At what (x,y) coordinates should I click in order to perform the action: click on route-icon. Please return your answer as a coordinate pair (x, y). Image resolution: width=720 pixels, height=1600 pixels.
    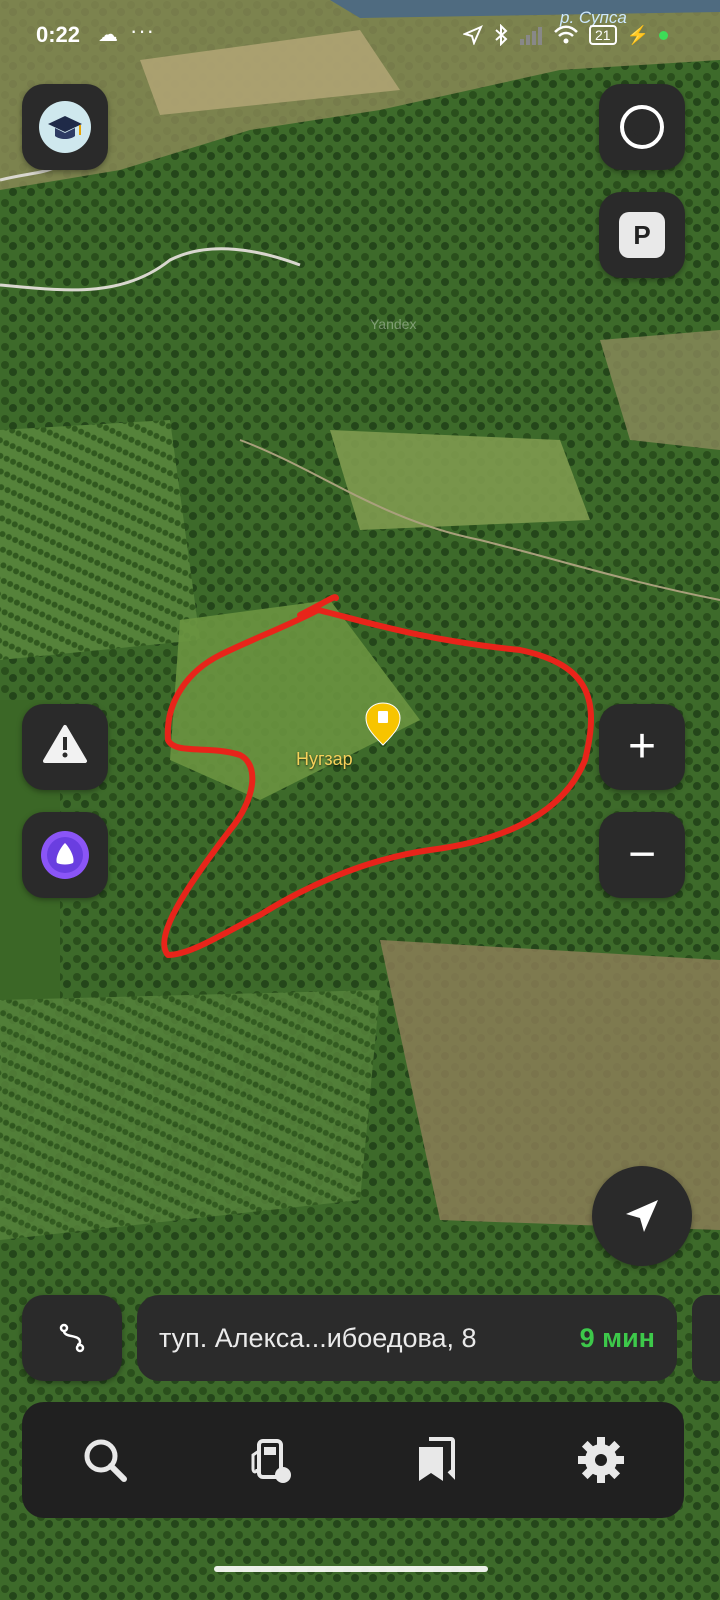
    Looking at the image, I should click on (72, 1338).